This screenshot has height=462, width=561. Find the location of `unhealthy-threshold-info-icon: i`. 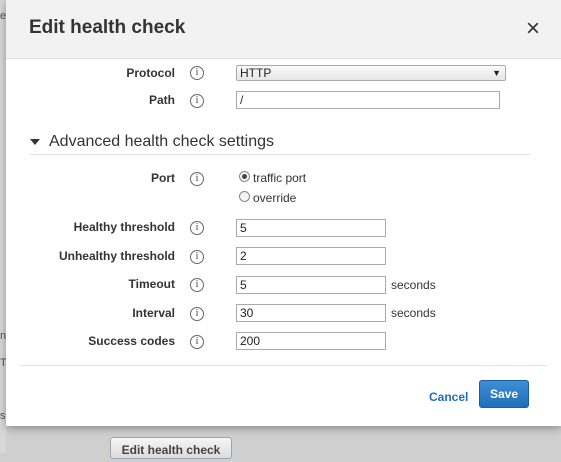

unhealthy-threshold-info-icon: i is located at coordinates (197, 257).